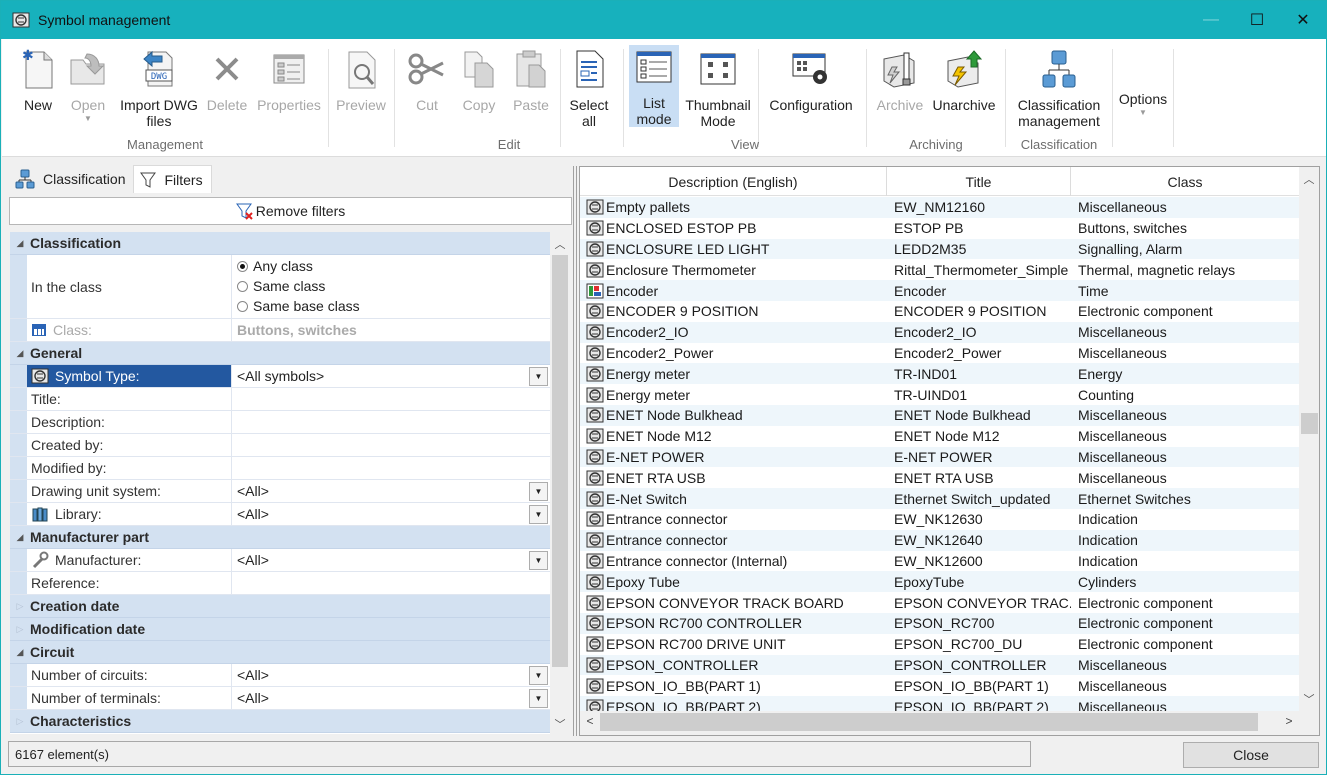  I want to click on list-row: Entrance connector EW_NK12630 Indication, so click(939, 519).